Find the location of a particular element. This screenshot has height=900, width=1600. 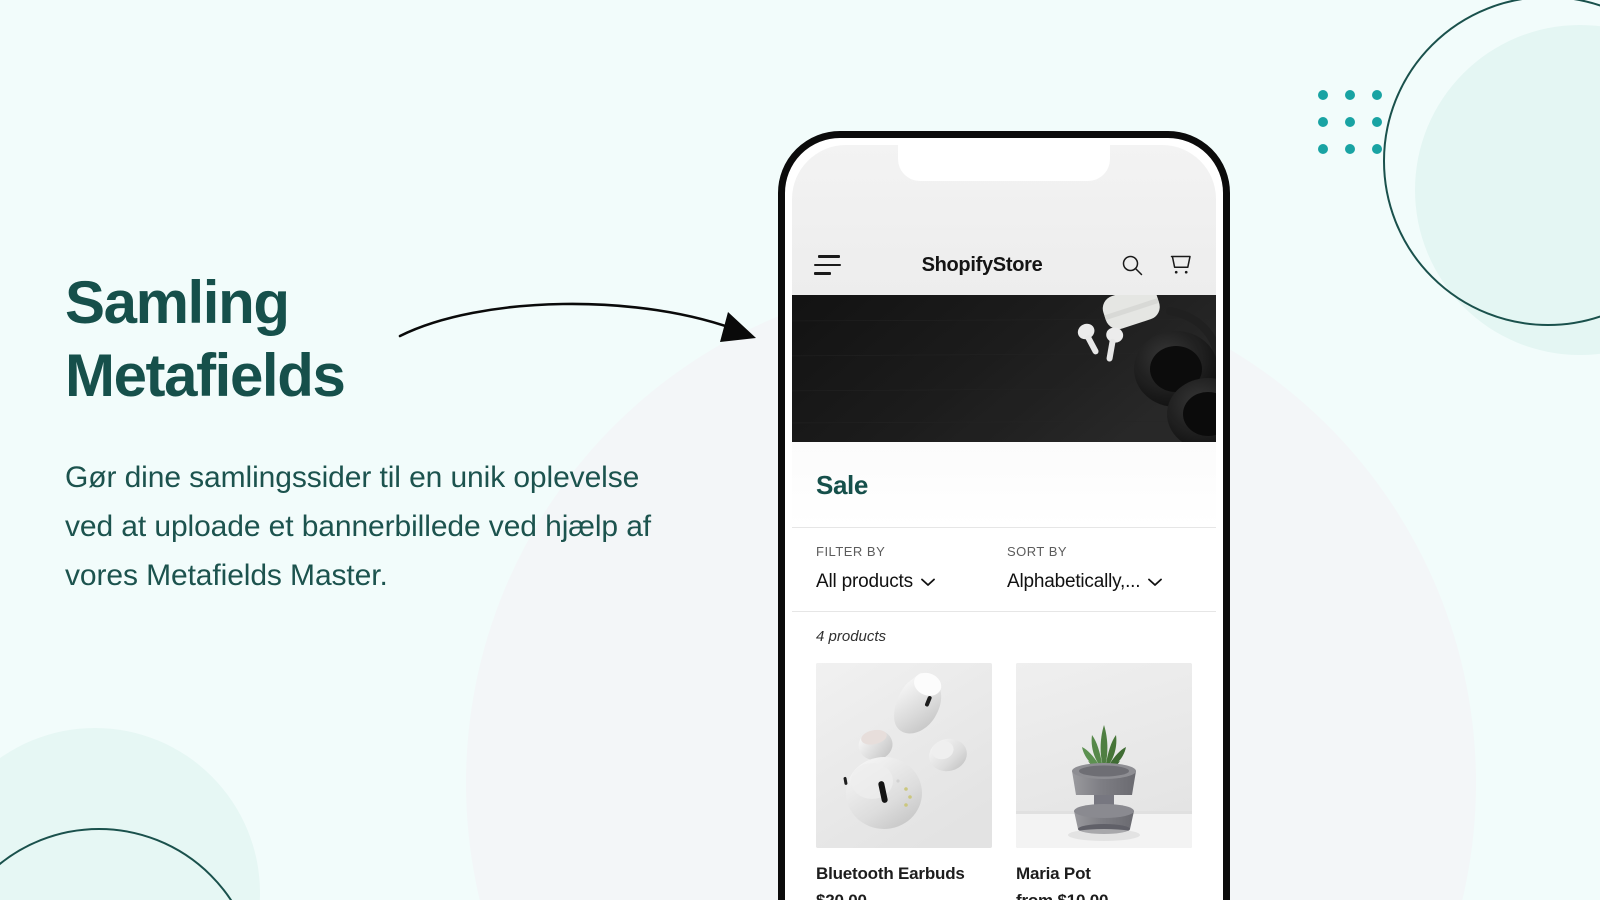

hamburger-icon is located at coordinates (829, 265).